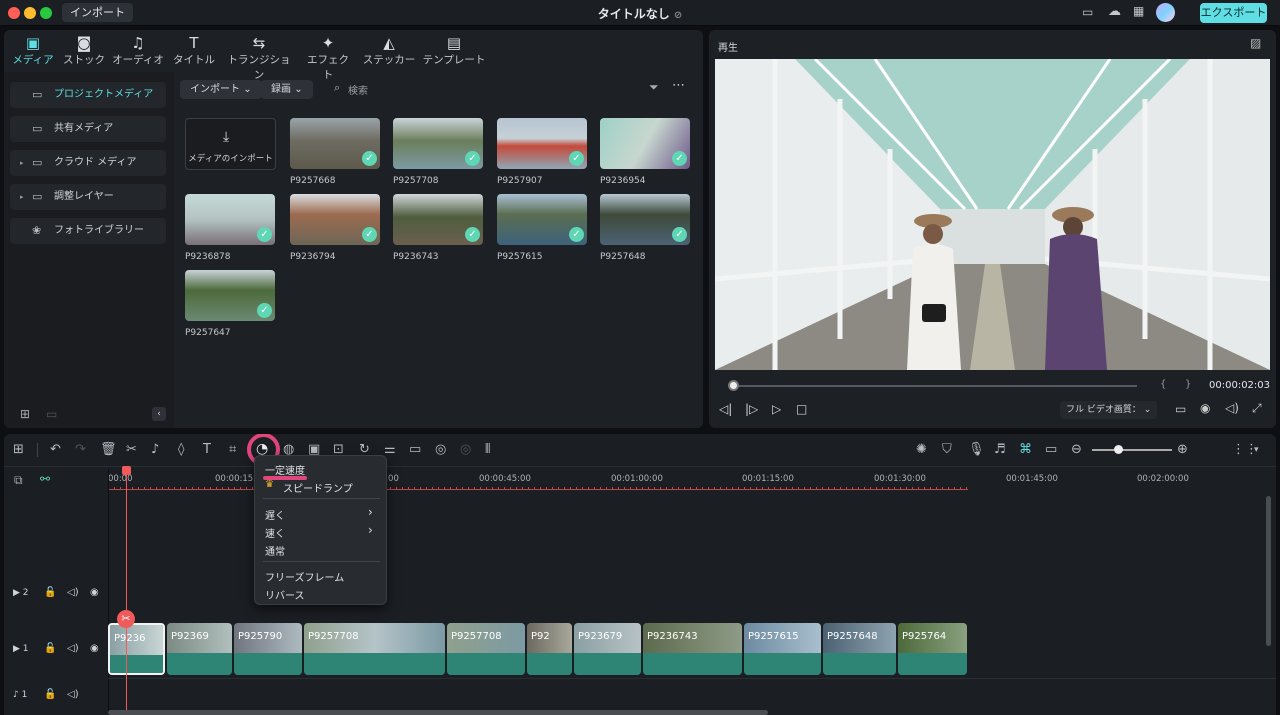 This screenshot has height=715, width=1280. Describe the element at coordinates (390, 449) in the screenshot. I see `adjust-sliders-icon: ⚌` at that location.